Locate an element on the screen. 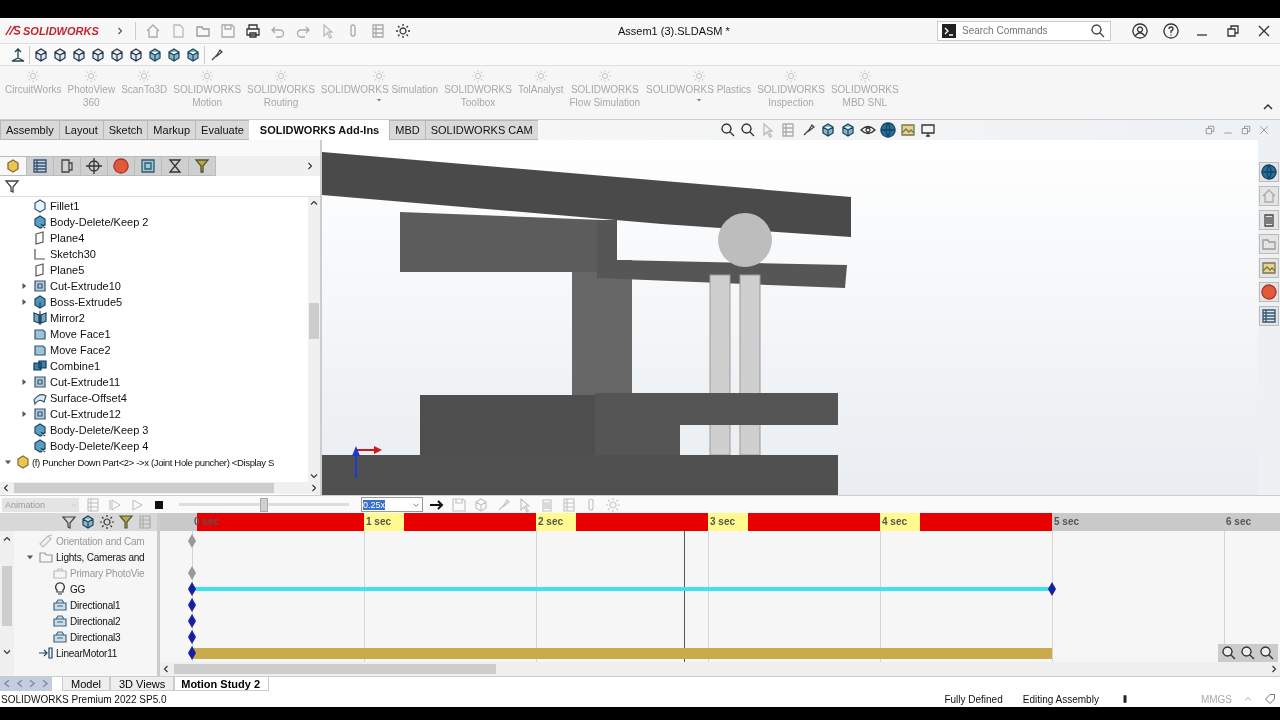 This screenshot has width=1280, height=720. tree-item: Cut-Extrude12 is located at coordinates (85, 414).